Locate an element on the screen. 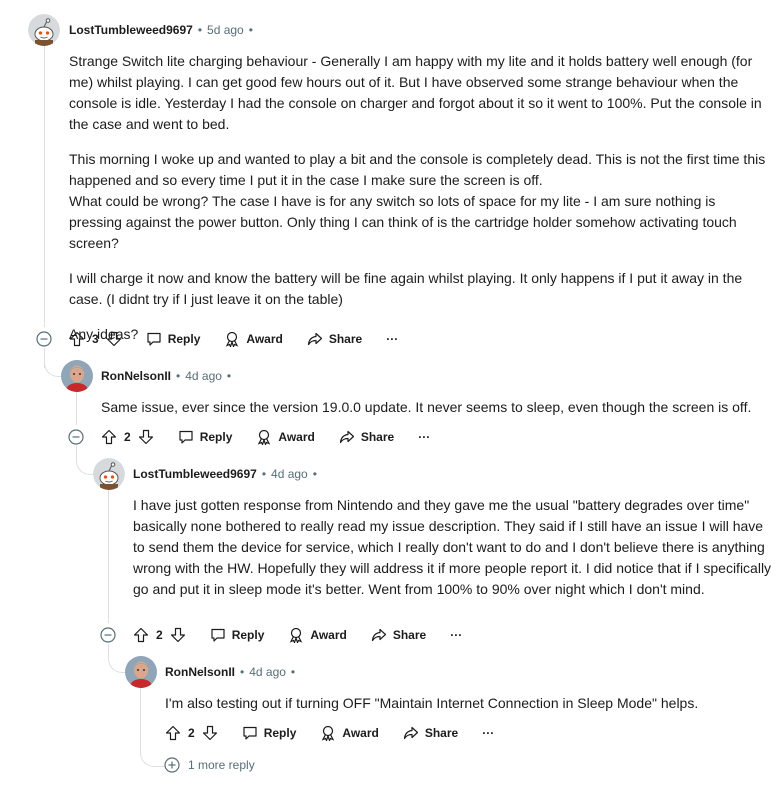 The image size is (779, 793). comment-meta: LostTumbleweed9697 • 5d ago • is located at coordinates (163, 30).